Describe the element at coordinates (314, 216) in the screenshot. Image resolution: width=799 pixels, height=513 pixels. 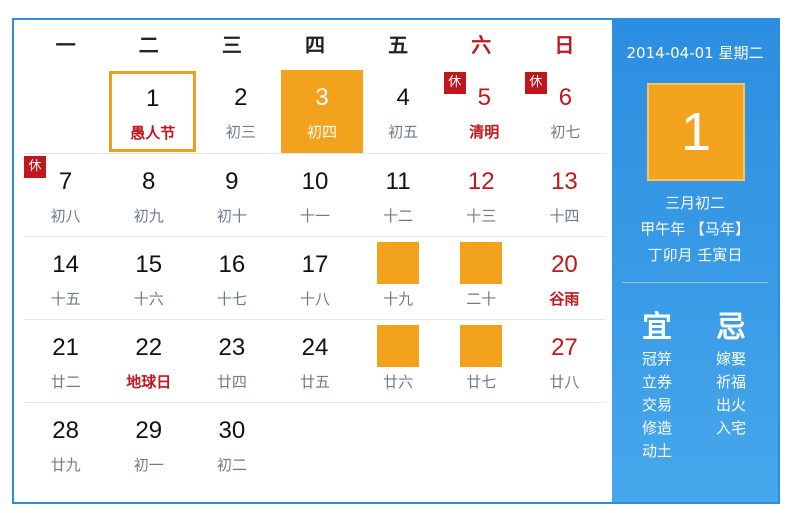
I see `lunar-day-label: 十一` at that location.